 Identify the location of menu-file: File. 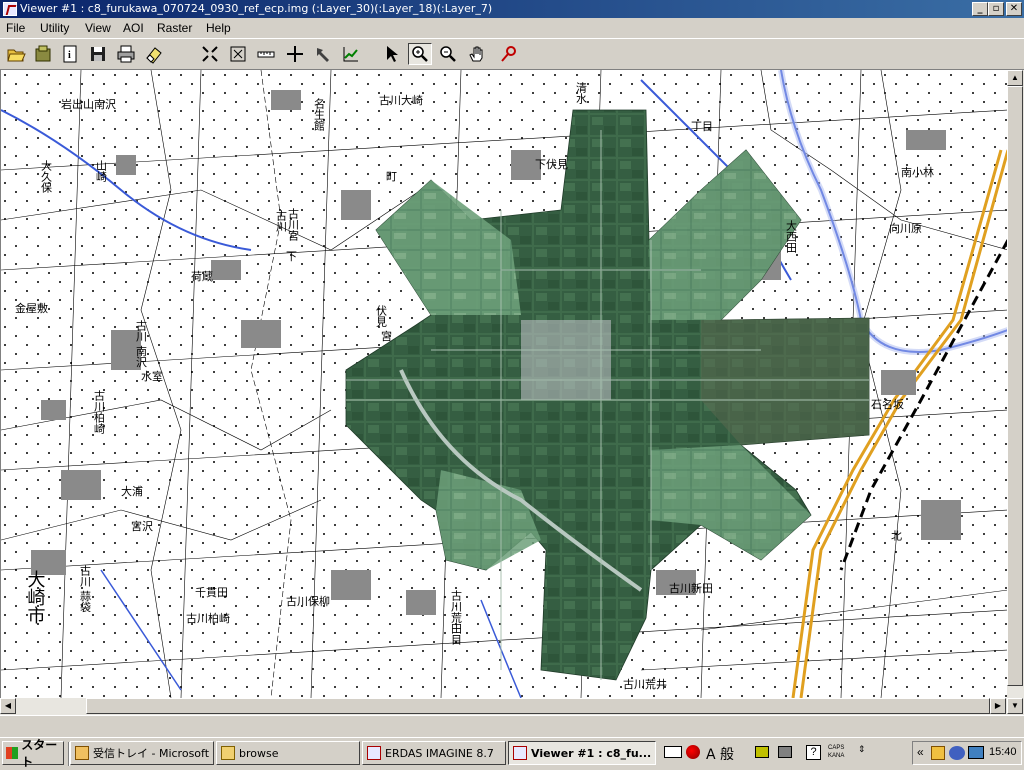
(15, 28).